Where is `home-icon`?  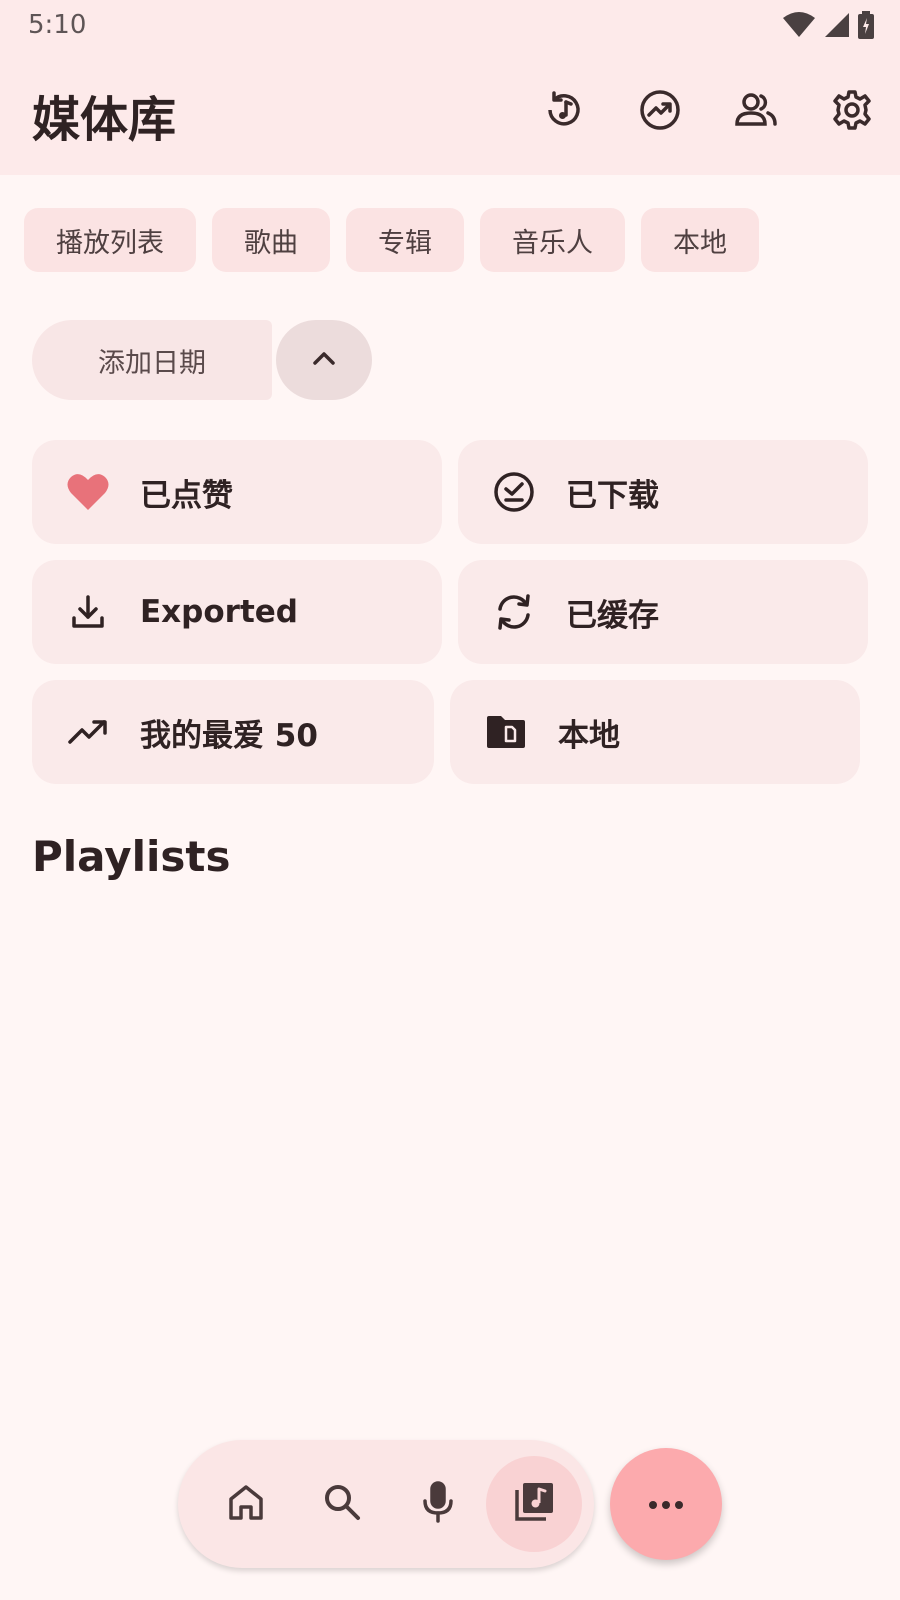
home-icon is located at coordinates (246, 1504).